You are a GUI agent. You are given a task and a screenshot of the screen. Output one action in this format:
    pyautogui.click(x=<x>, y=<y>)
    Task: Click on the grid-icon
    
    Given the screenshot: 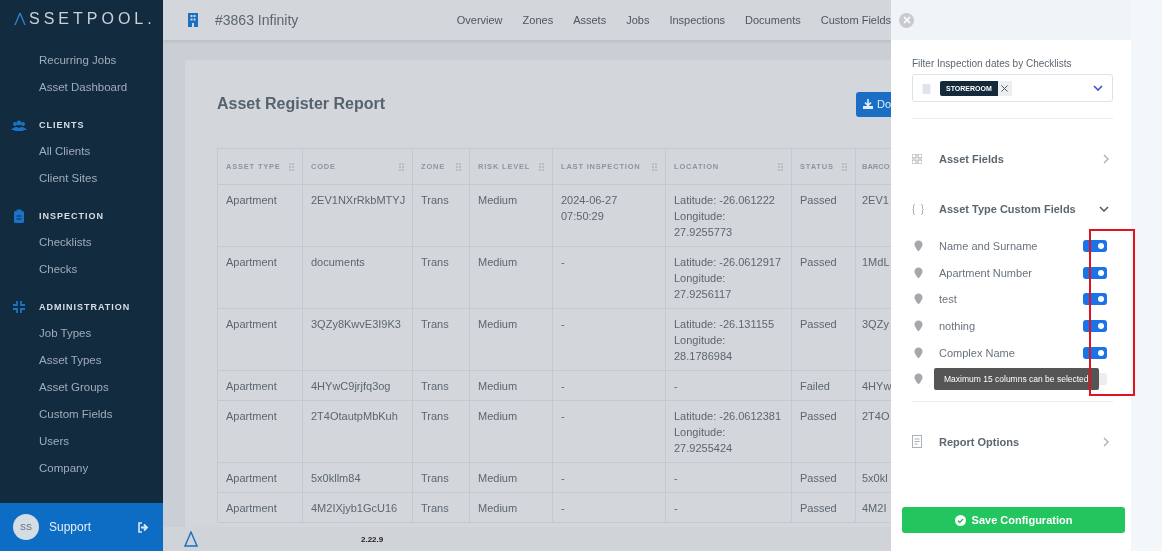 What is the action you would take?
    pyautogui.click(x=917, y=159)
    